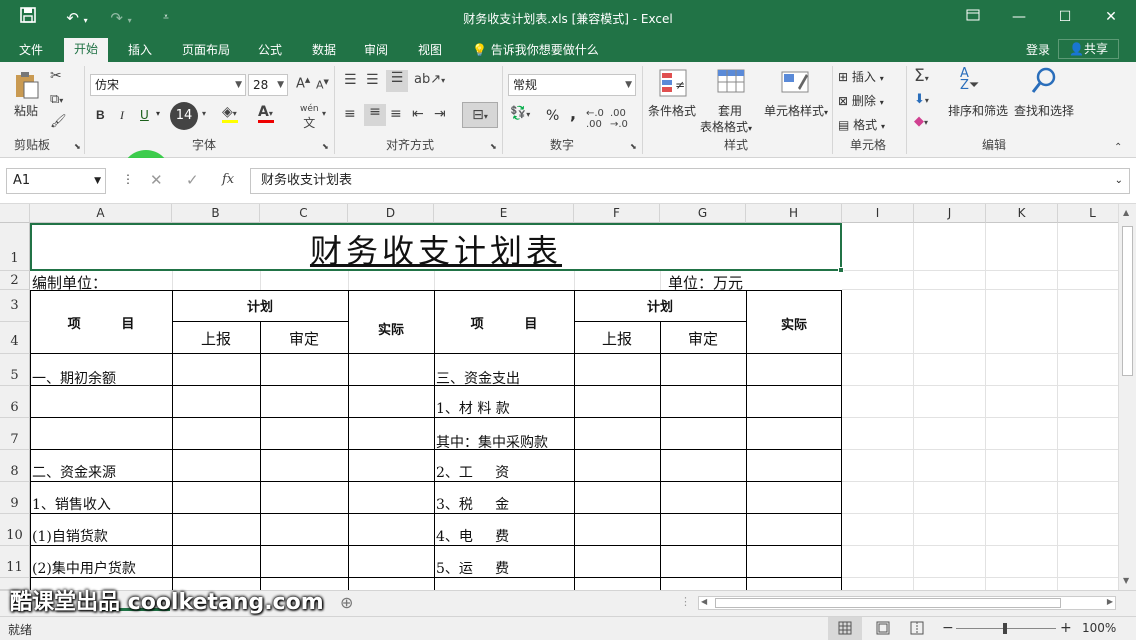  I want to click on tab-formulas: 公式, so click(270, 51).